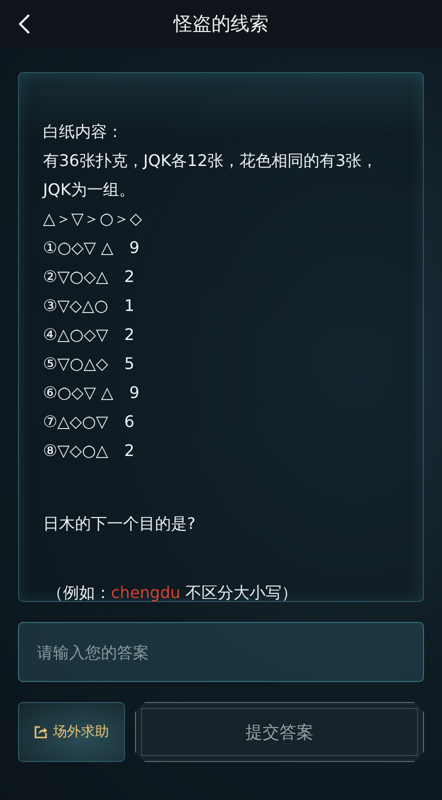 The image size is (442, 800). Describe the element at coordinates (71, 732) in the screenshot. I see `help-button: 场外求助` at that location.